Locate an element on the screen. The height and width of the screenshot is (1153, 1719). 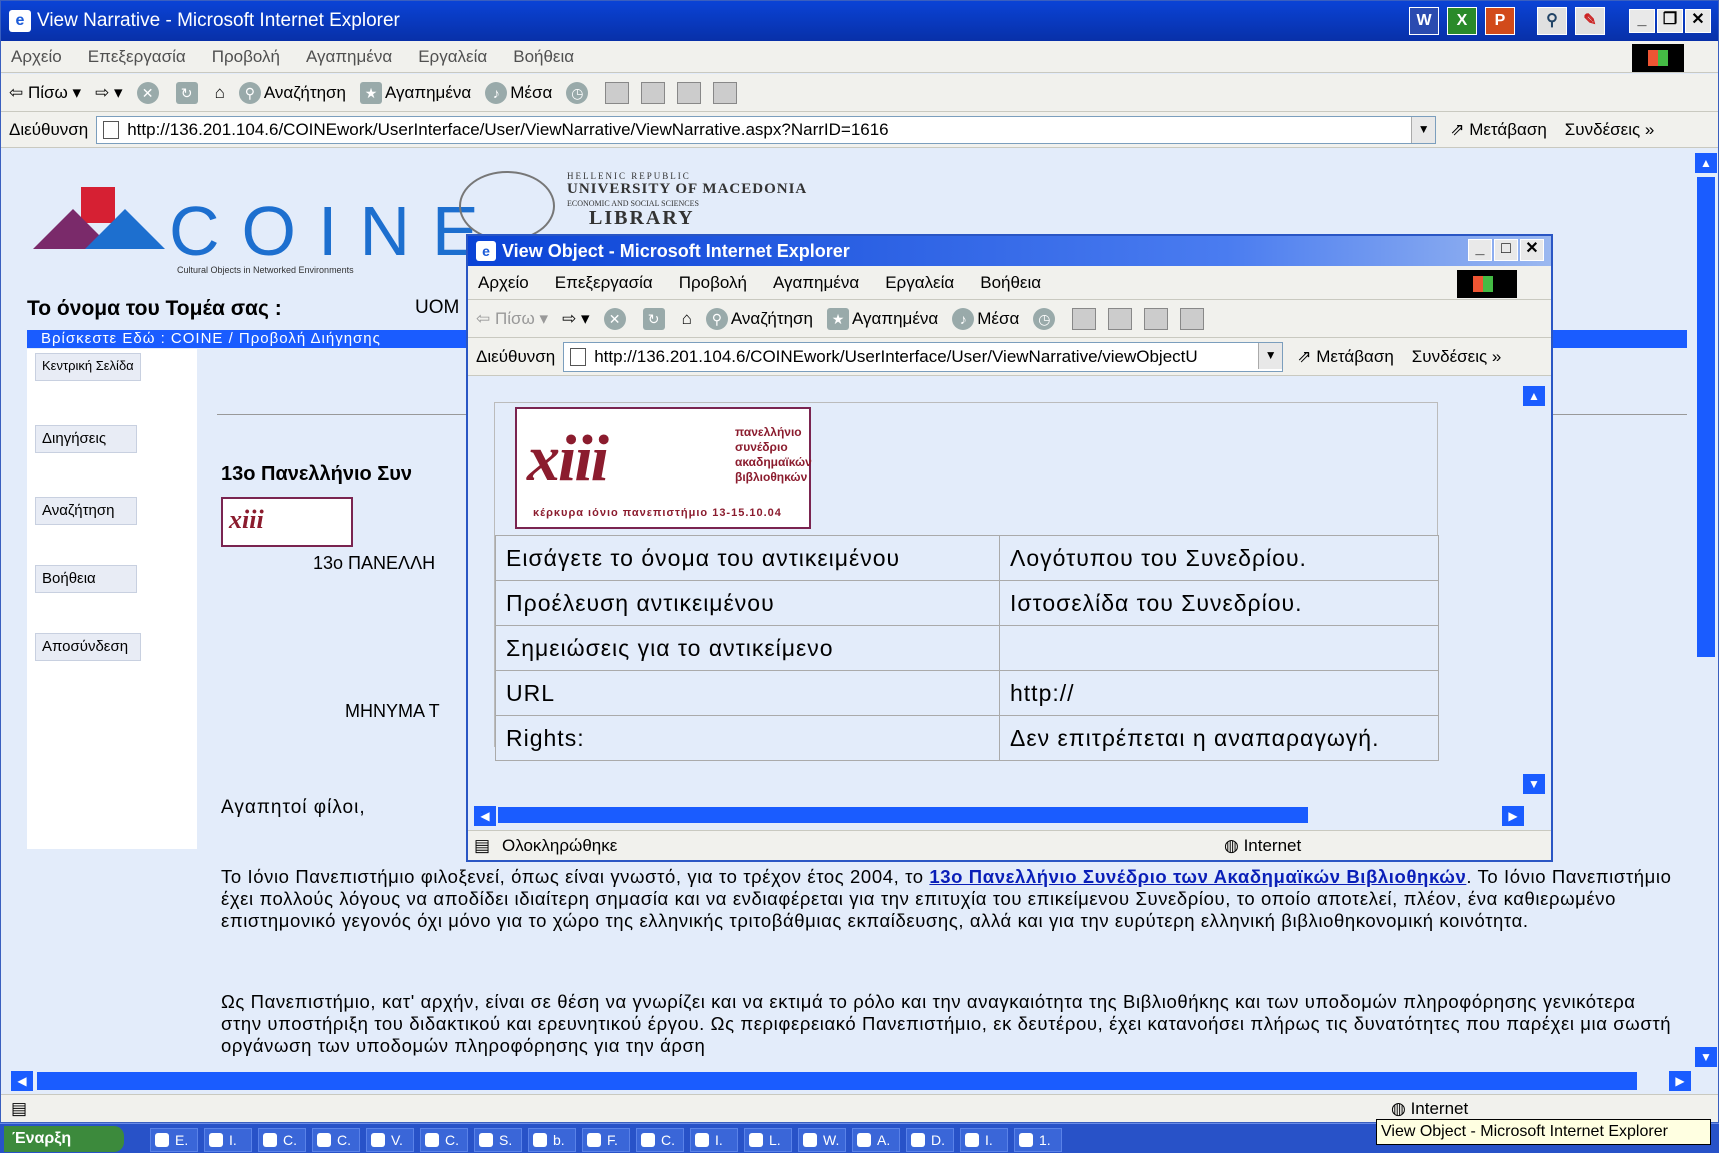
taskbar-item: S. is located at coordinates (498, 1140).